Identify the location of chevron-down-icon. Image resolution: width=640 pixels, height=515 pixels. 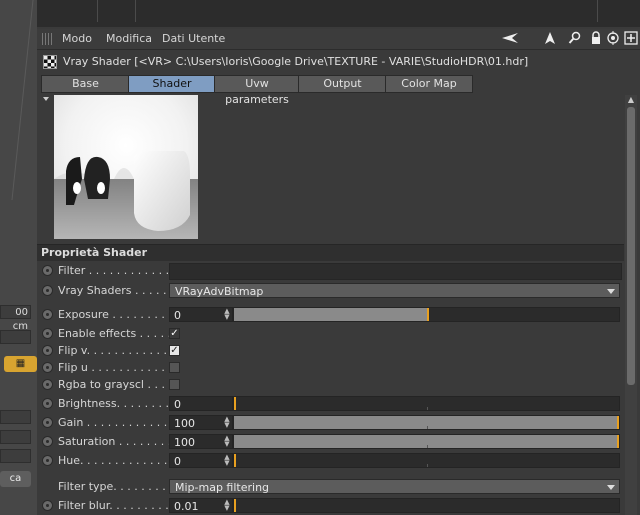
(611, 487).